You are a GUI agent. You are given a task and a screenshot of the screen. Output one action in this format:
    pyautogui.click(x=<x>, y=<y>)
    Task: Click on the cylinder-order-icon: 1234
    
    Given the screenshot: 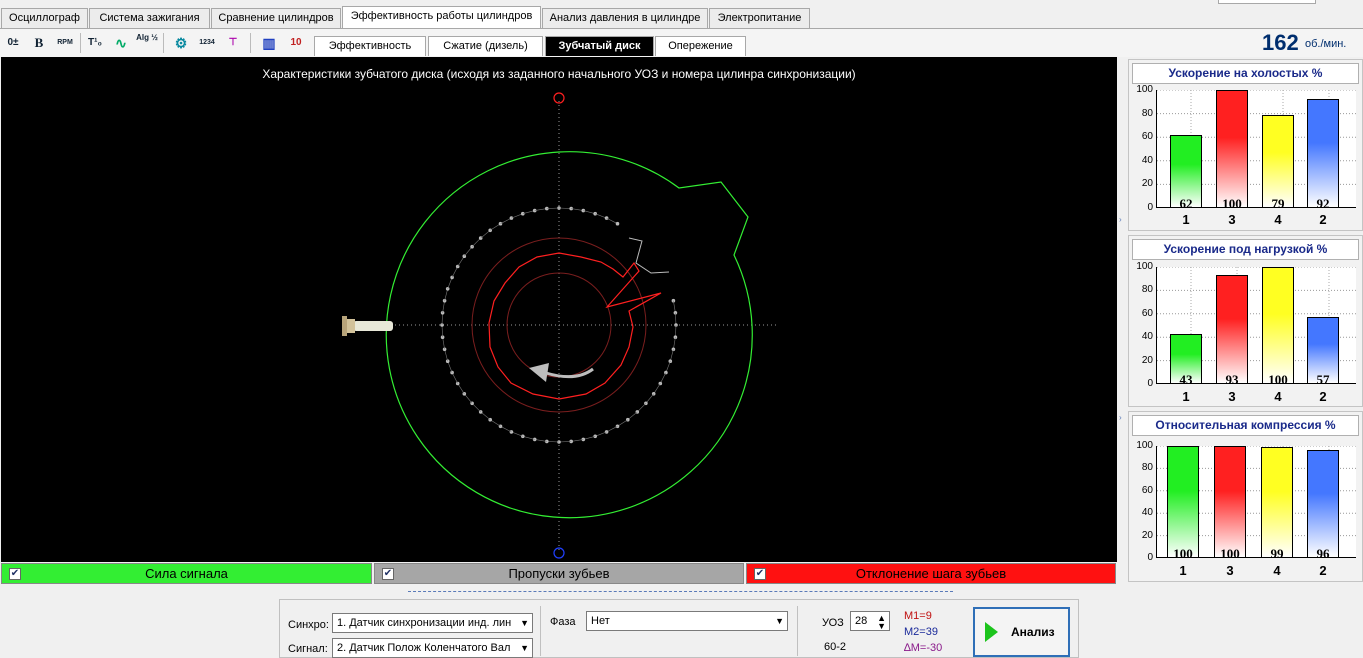 What is the action you would take?
    pyautogui.click(x=207, y=43)
    